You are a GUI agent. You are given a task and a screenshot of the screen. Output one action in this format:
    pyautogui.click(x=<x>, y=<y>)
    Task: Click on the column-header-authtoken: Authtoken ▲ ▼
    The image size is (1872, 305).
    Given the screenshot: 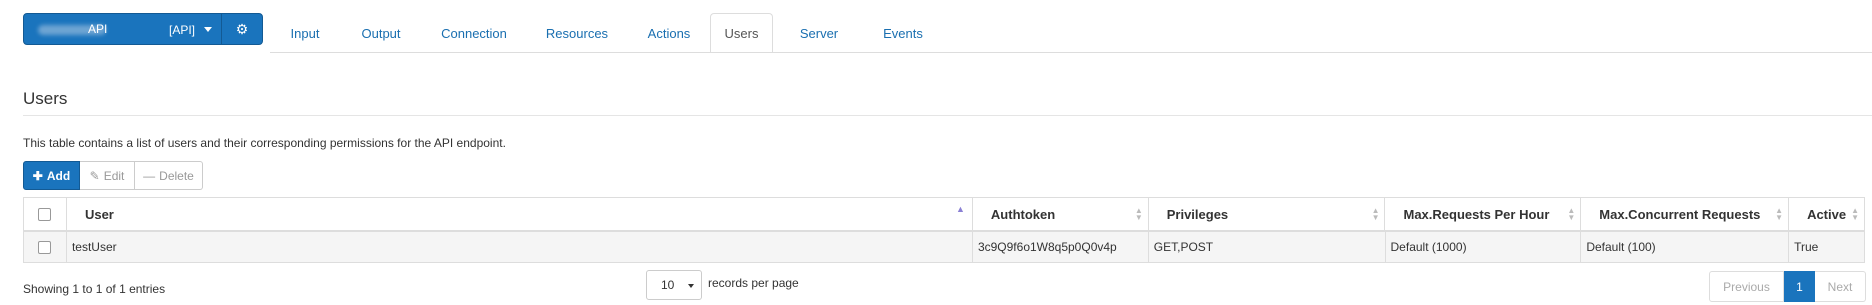 What is the action you would take?
    pyautogui.click(x=1061, y=214)
    